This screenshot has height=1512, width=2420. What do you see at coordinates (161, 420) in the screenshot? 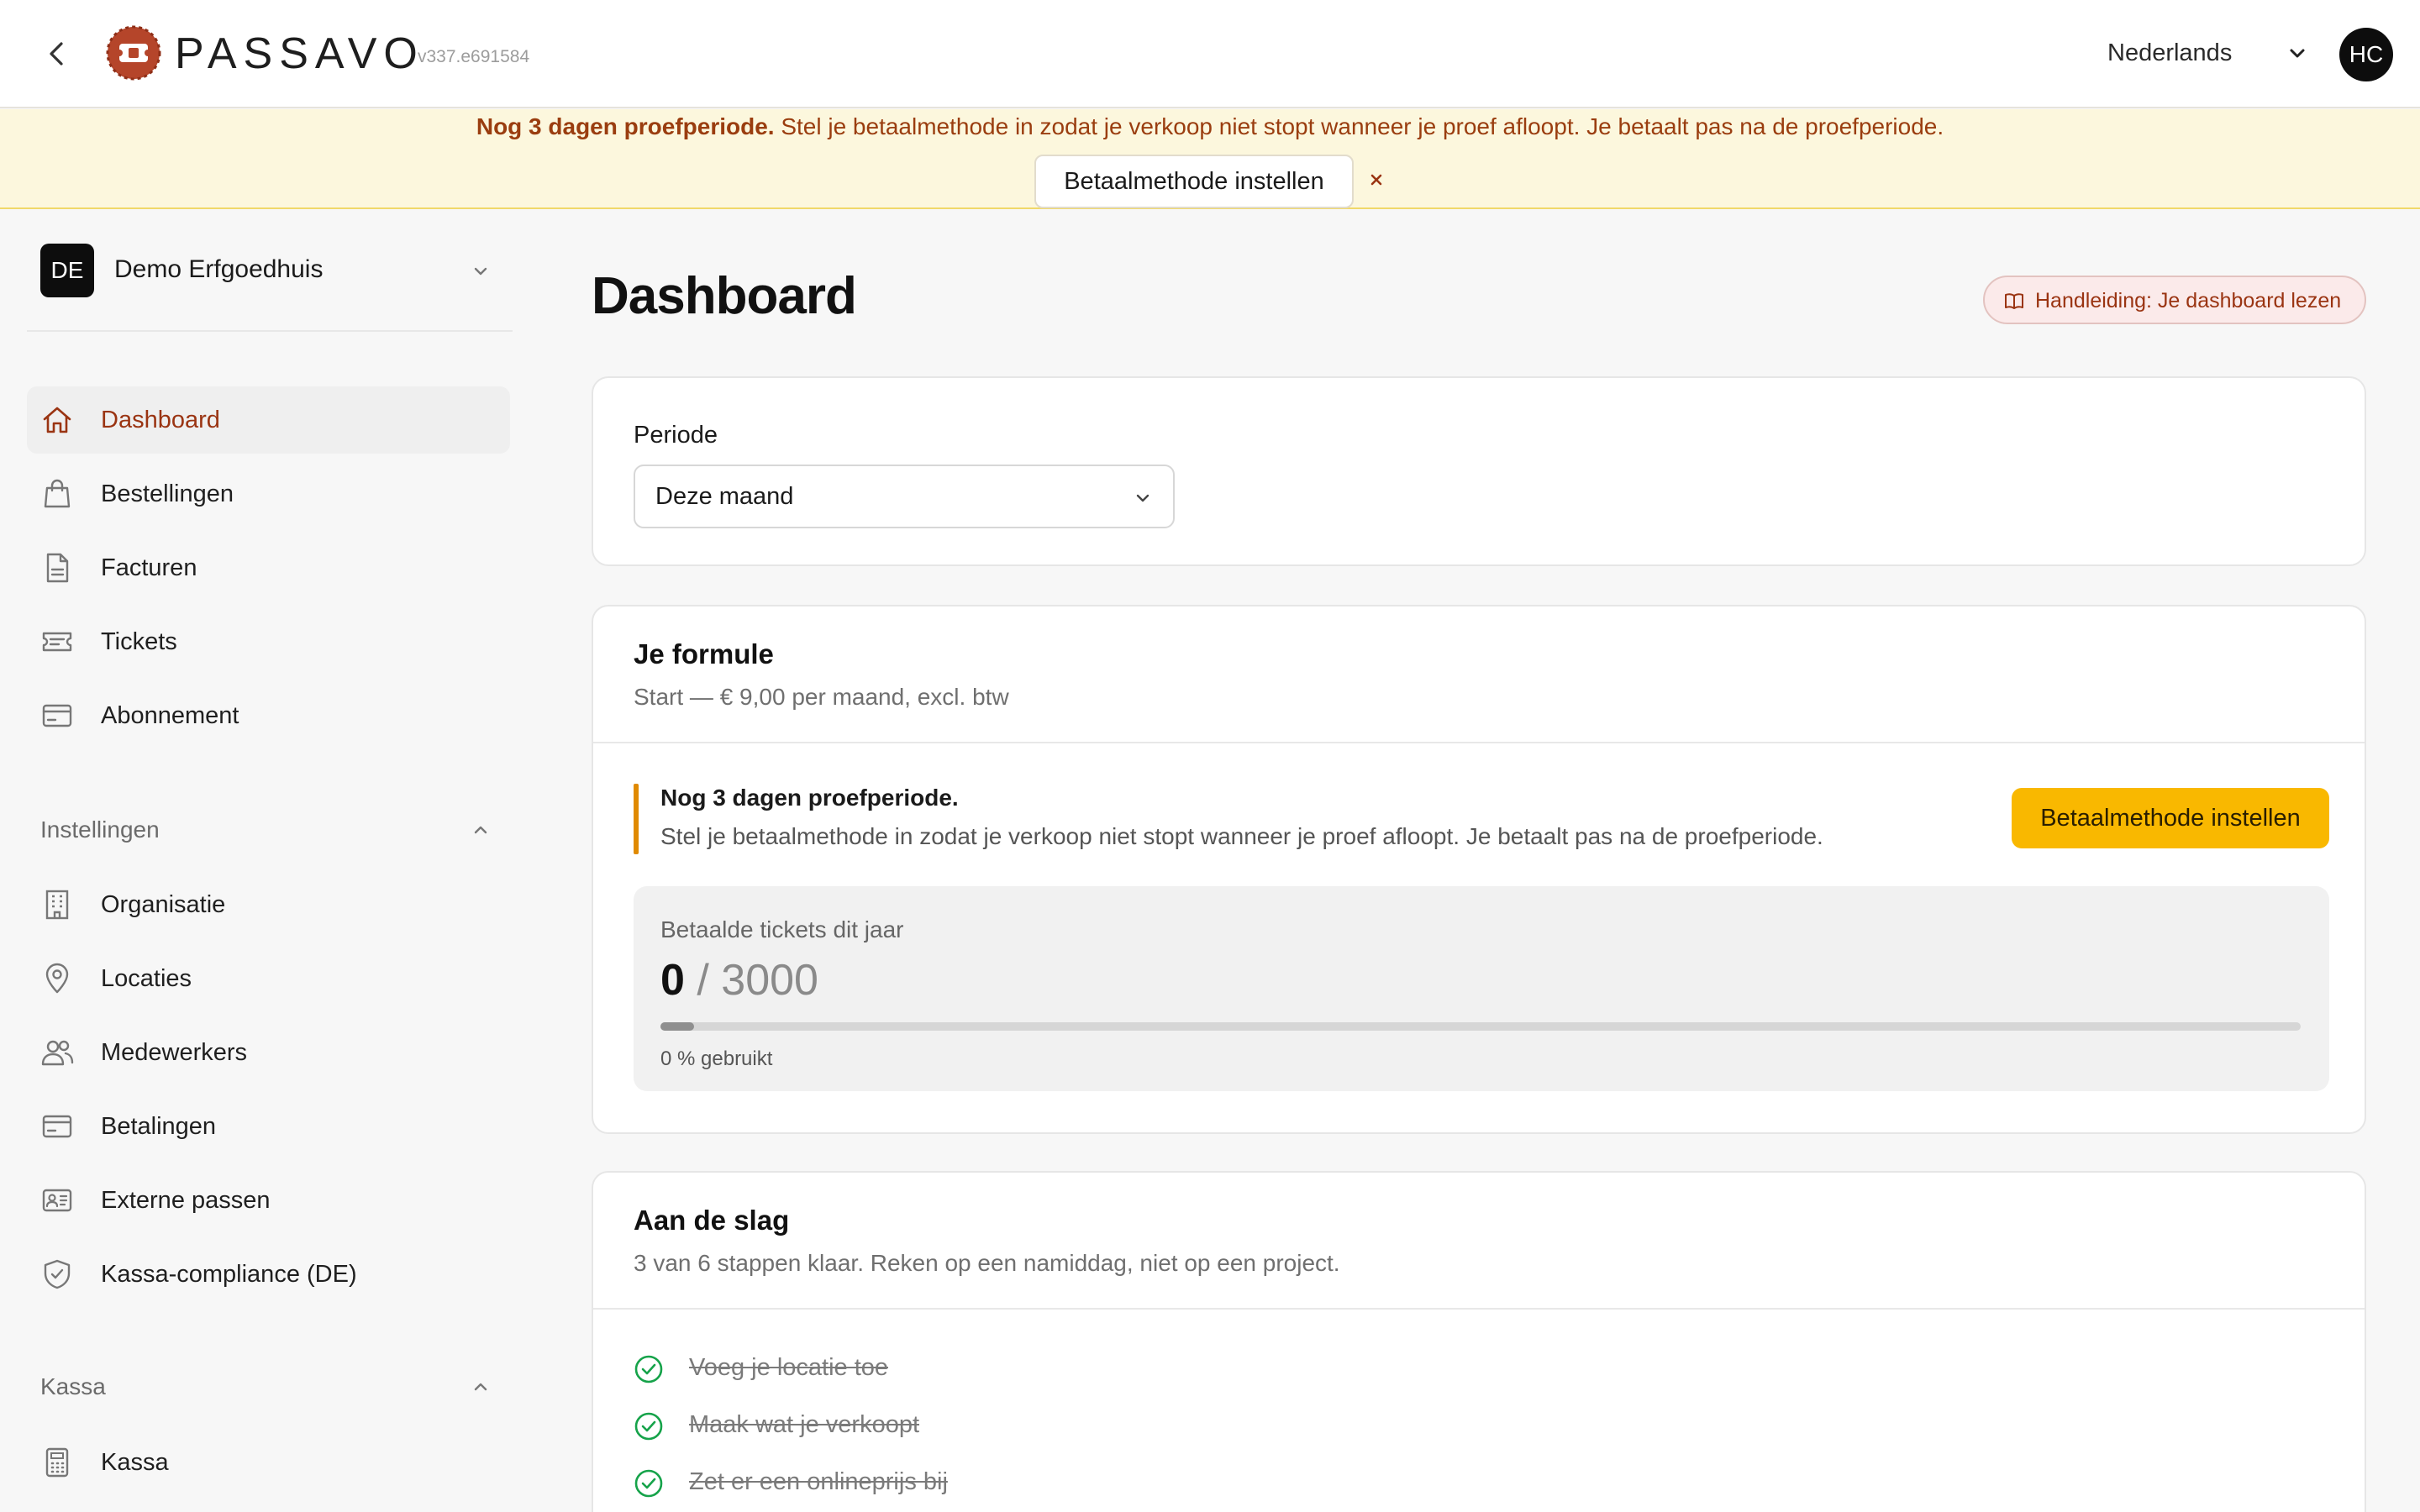
I see `sidebar-item-label: Dashboard` at bounding box center [161, 420].